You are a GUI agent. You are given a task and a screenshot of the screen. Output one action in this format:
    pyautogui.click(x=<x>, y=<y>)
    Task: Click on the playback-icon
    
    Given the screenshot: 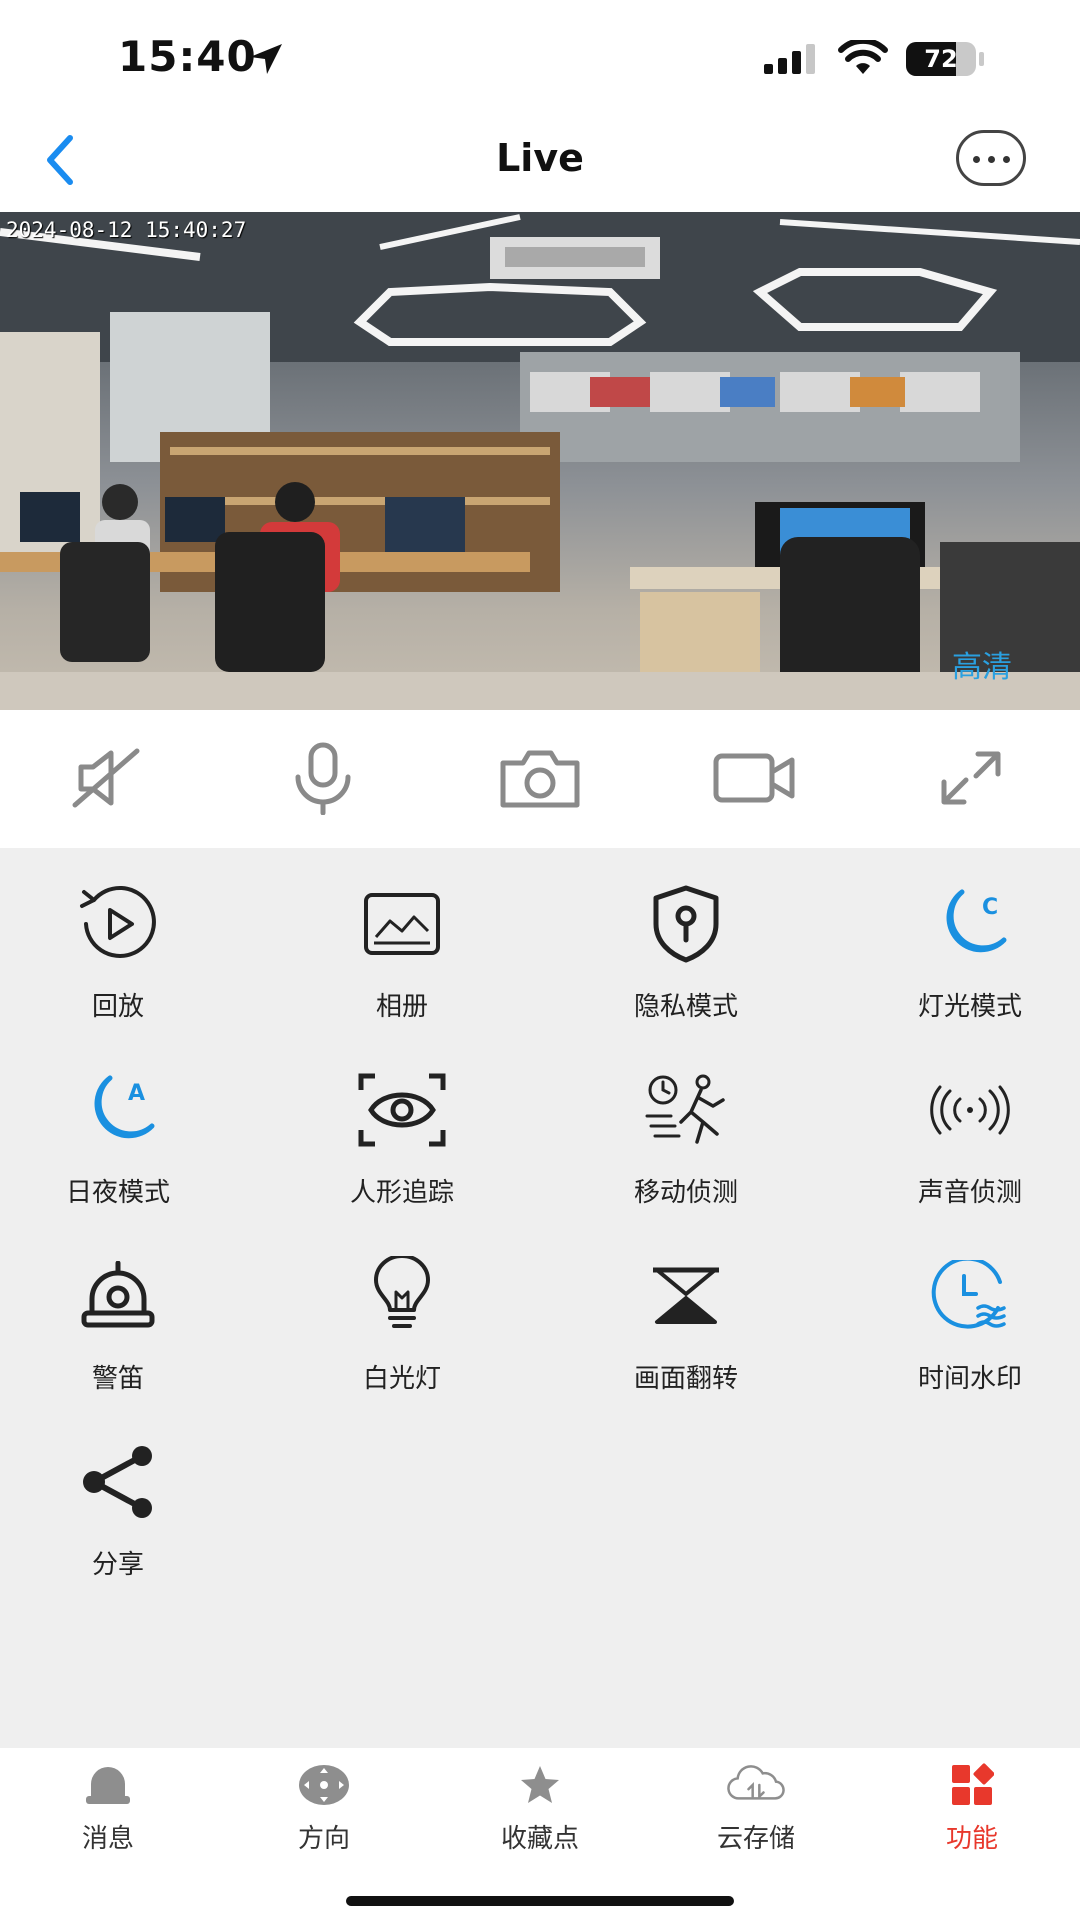 What is the action you would take?
    pyautogui.click(x=118, y=921)
    